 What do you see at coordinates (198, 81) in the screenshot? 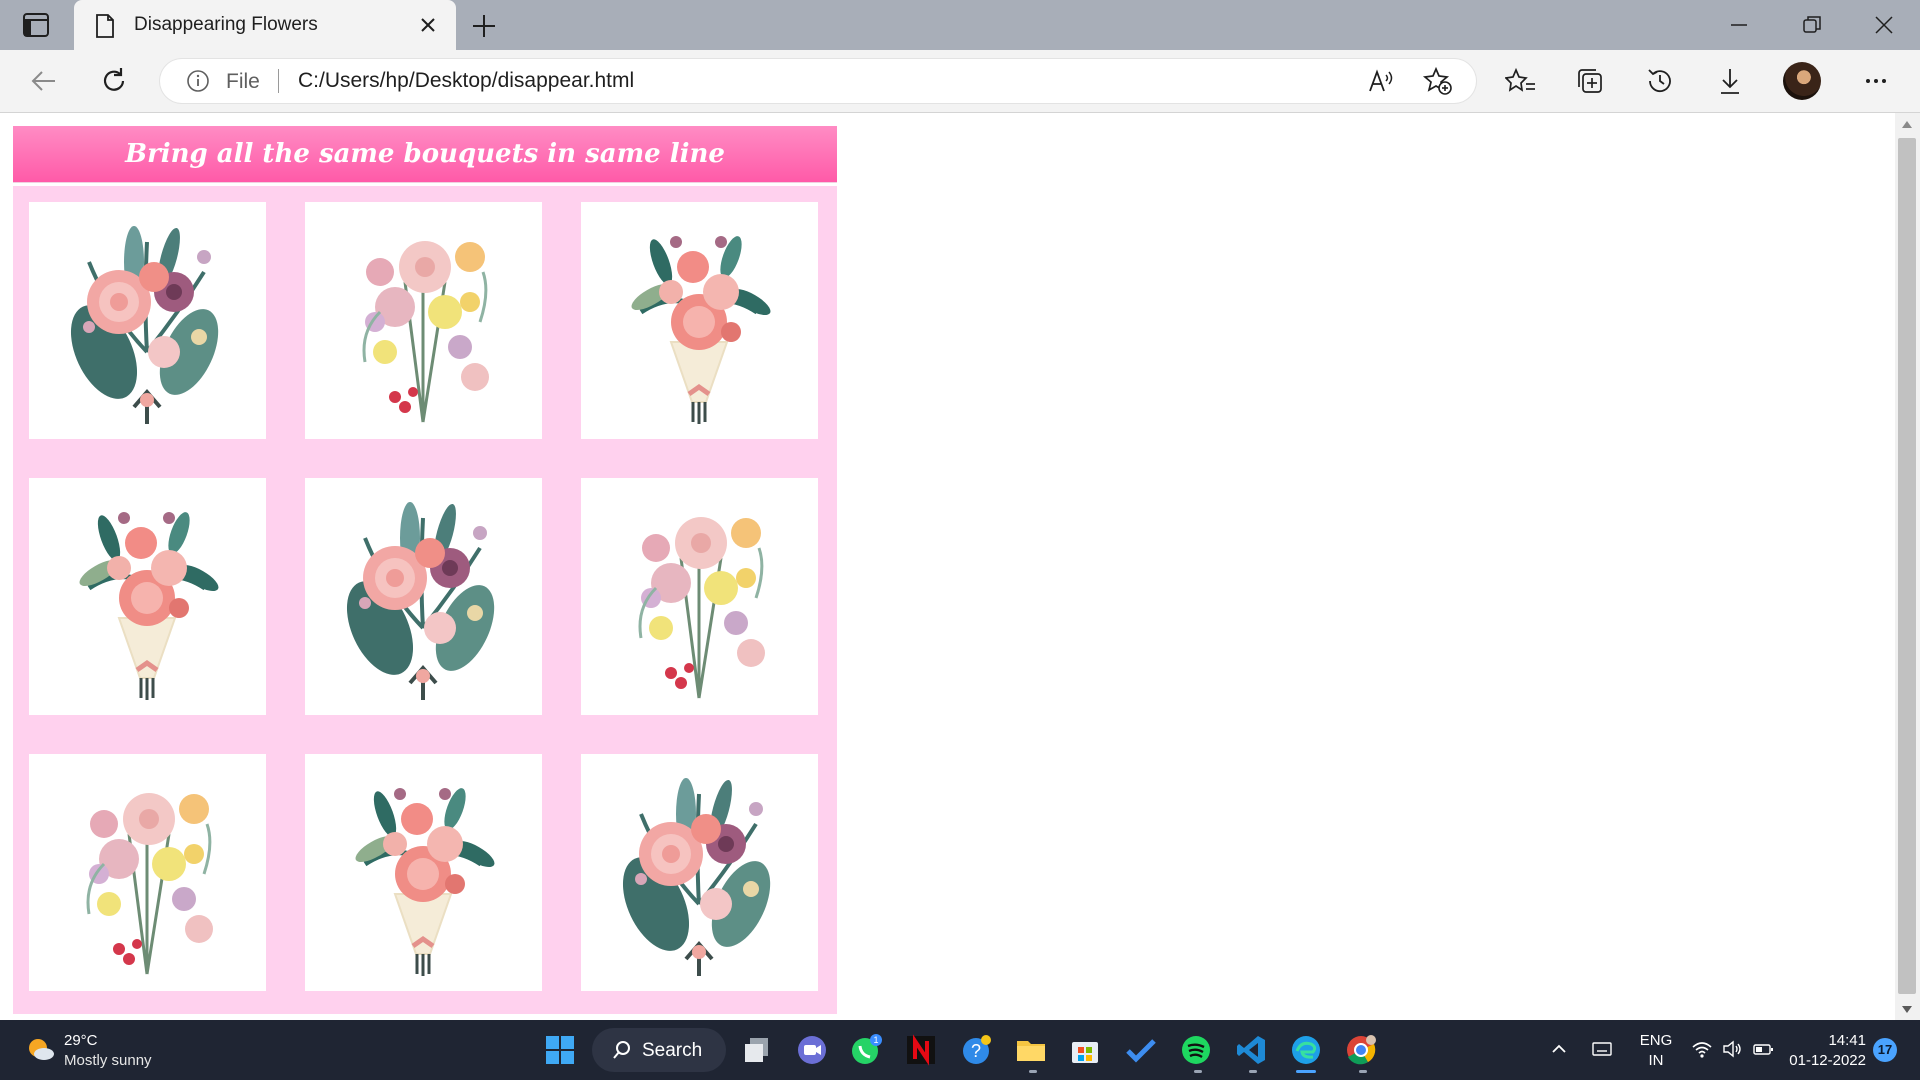
I see `info-icon` at bounding box center [198, 81].